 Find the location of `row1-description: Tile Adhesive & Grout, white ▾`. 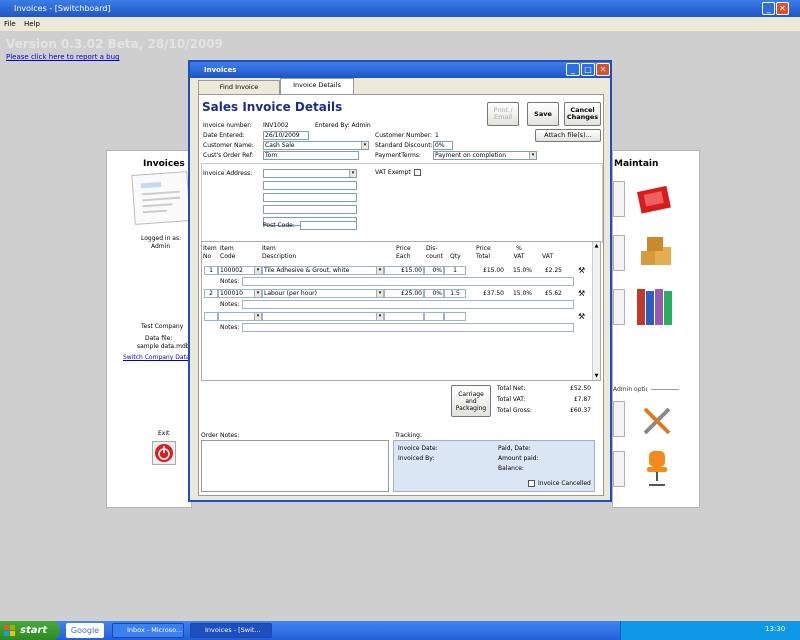

row1-description: Tile Adhesive & Grout, white ▾ is located at coordinates (323, 270).